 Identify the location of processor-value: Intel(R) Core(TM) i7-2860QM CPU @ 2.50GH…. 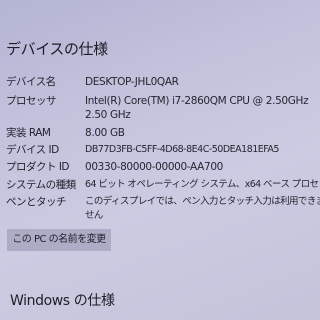
(199, 108).